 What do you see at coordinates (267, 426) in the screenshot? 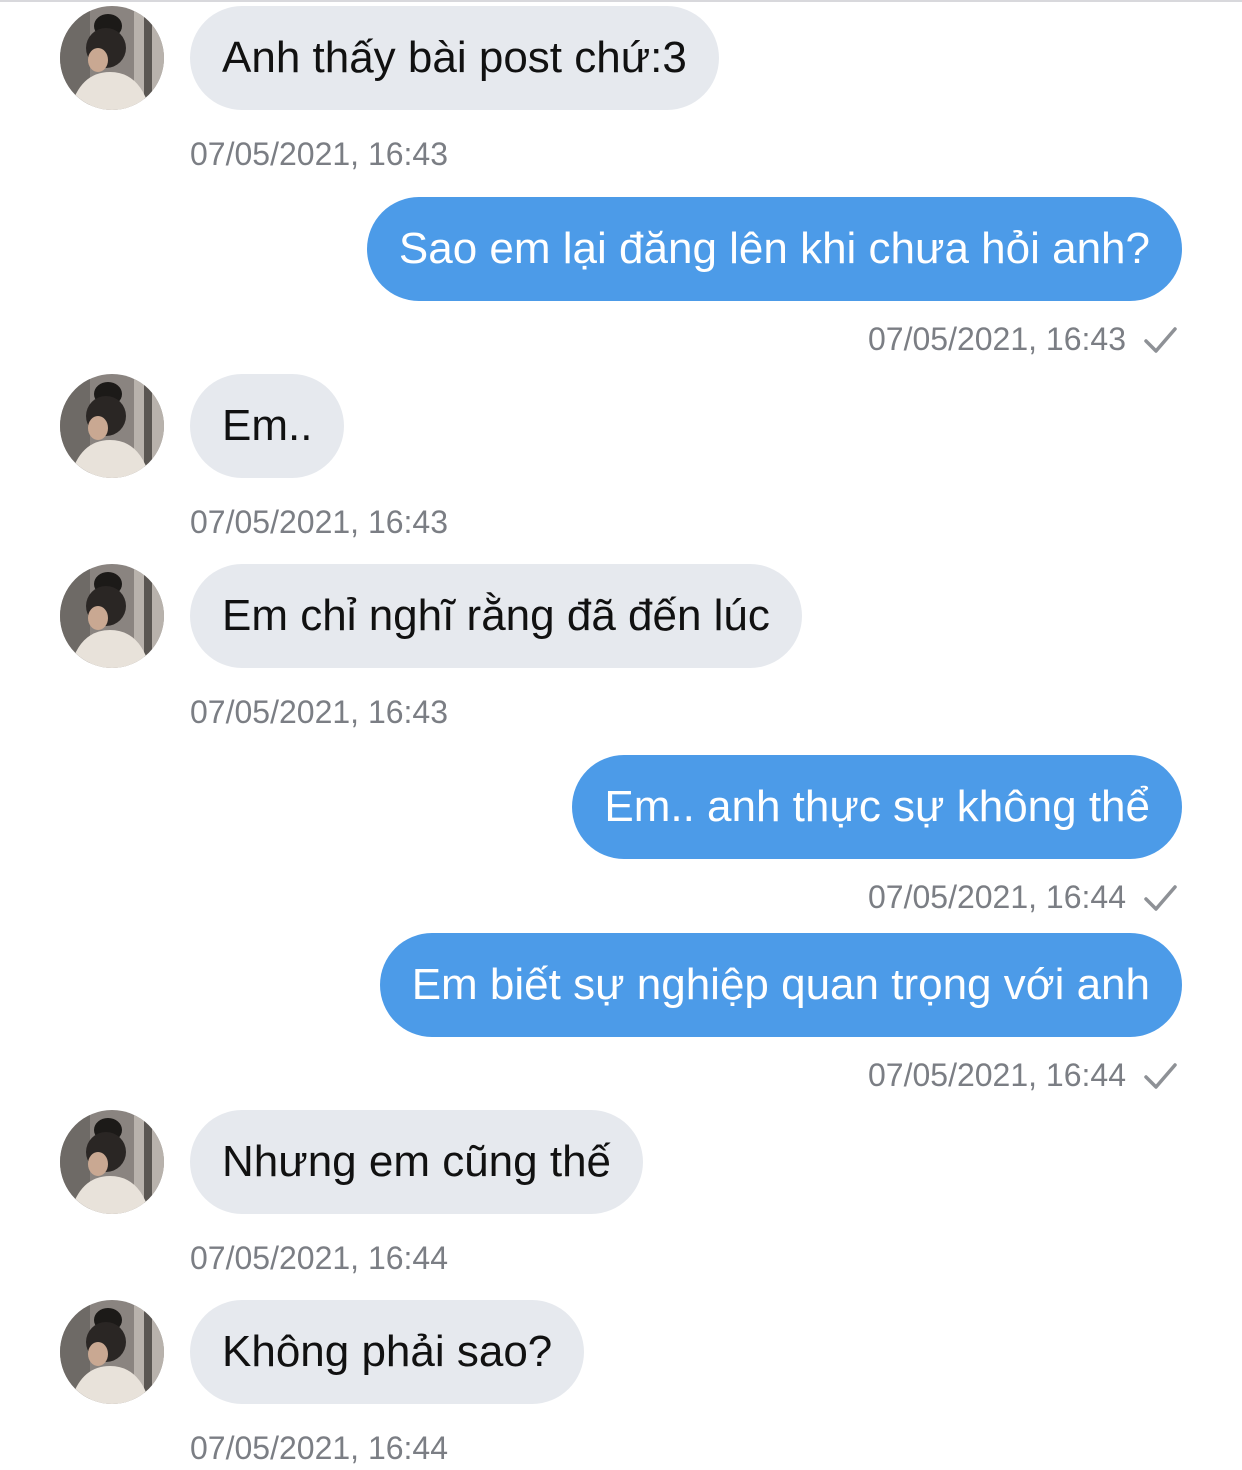
I see `incoming-message-bubble: Em..` at bounding box center [267, 426].